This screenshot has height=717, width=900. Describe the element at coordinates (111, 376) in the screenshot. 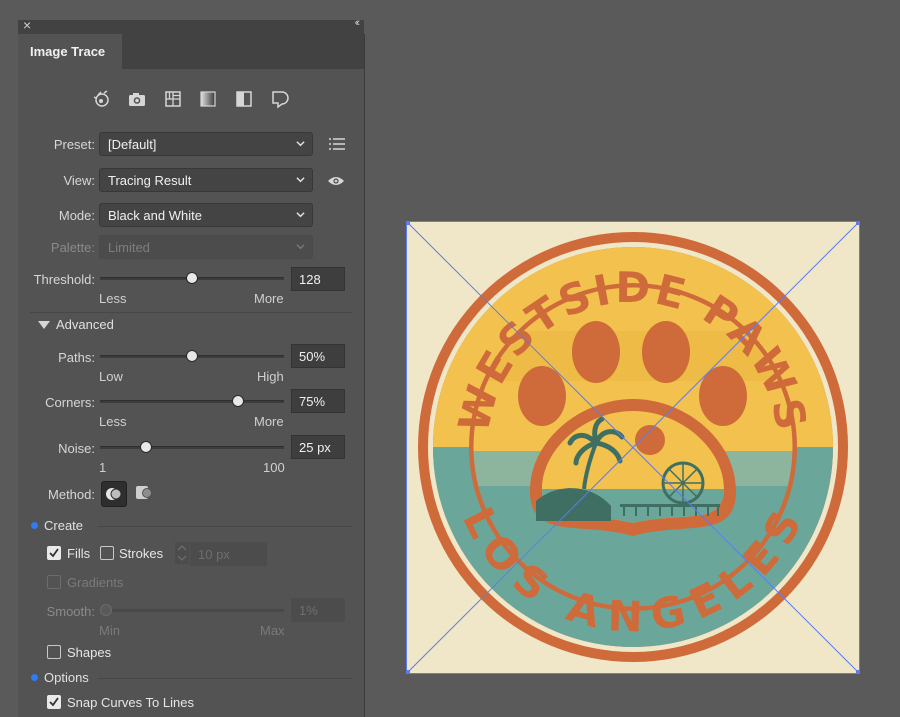

I see `paths-min-label: Low` at that location.